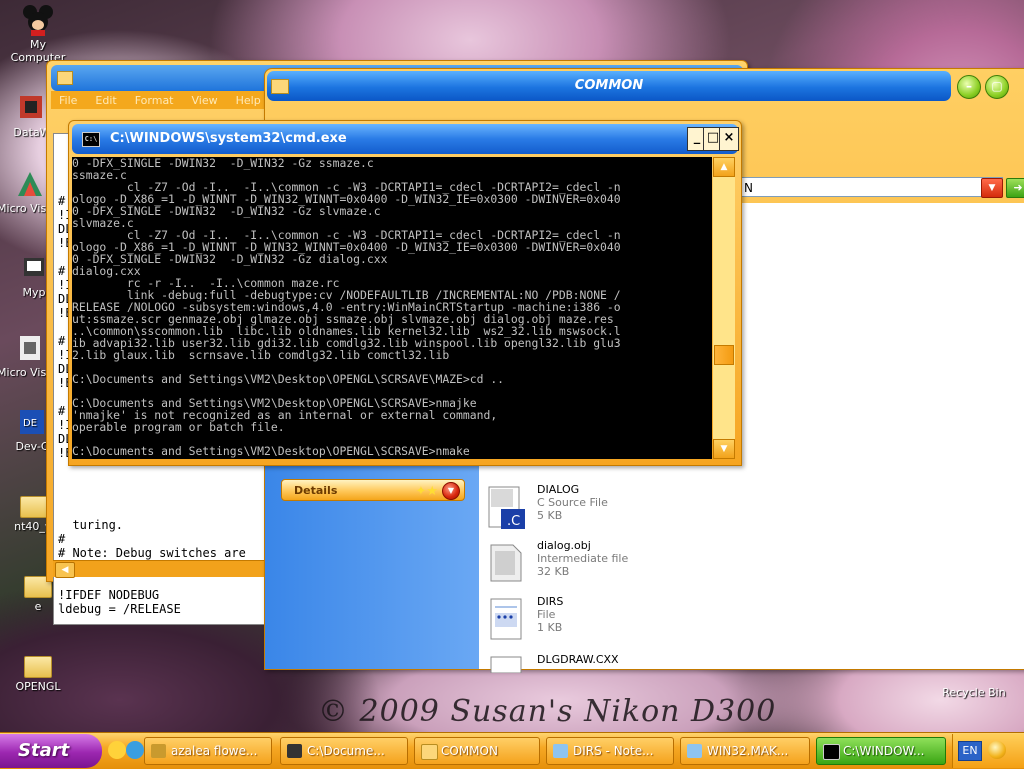 This screenshot has height=769, width=1024. Describe the element at coordinates (506, 619) in the screenshot. I see `text-file-icon` at that location.